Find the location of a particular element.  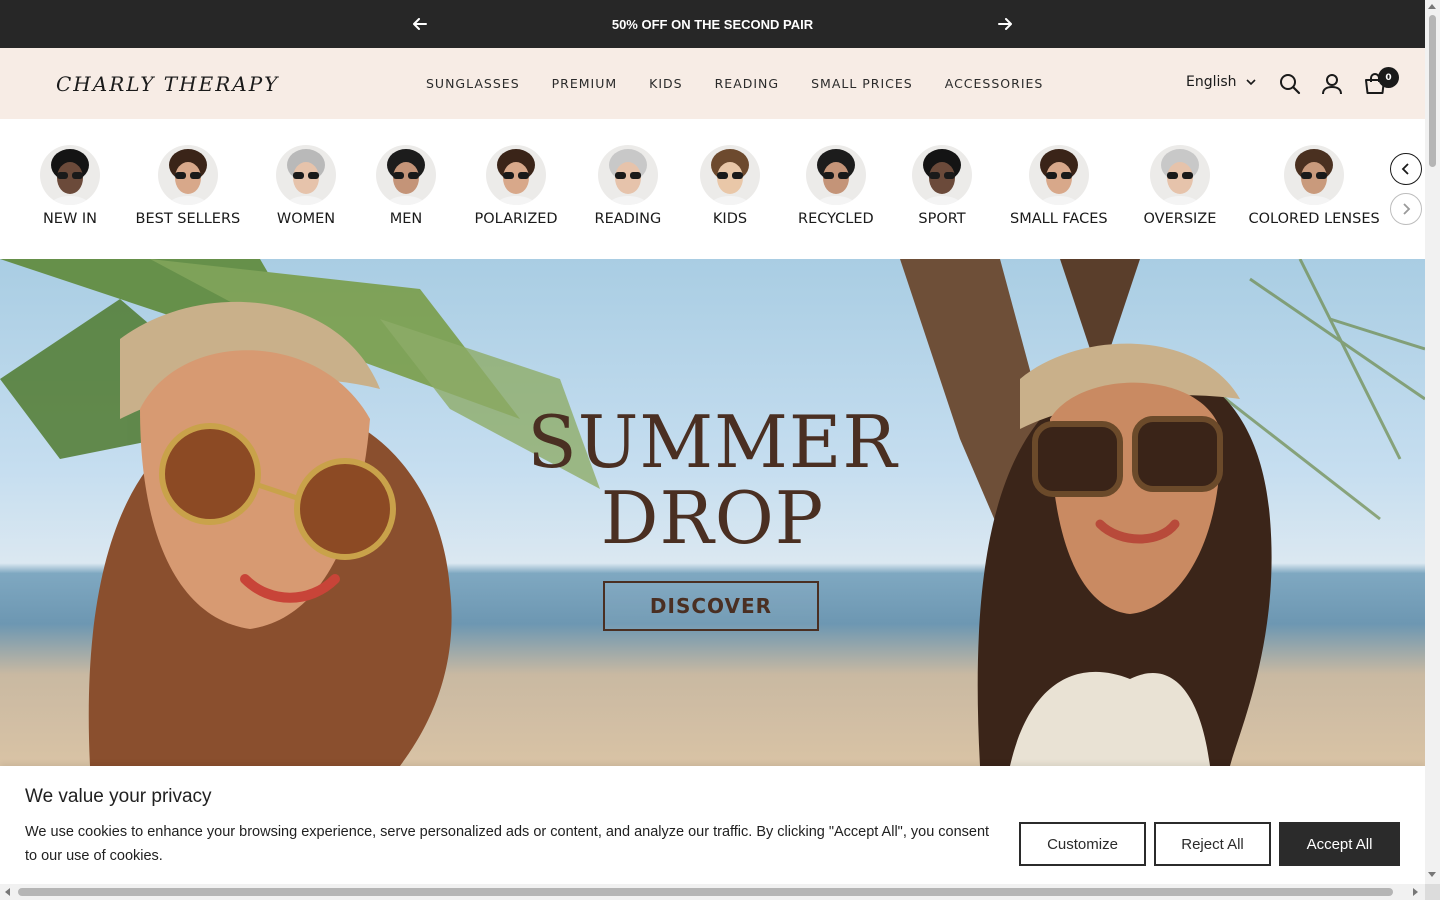

category-item: POLARIZED is located at coordinates (516, 186).